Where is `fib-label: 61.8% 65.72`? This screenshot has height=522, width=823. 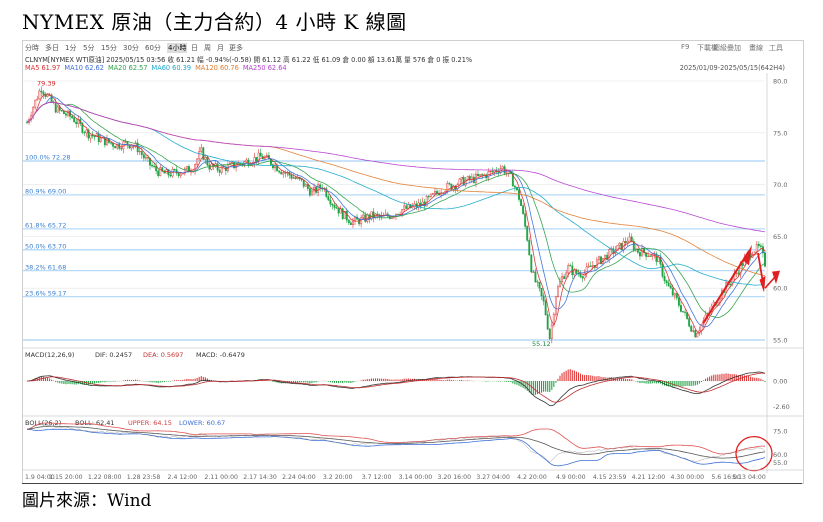
fib-label: 61.8% 65.72 is located at coordinates (45, 225).